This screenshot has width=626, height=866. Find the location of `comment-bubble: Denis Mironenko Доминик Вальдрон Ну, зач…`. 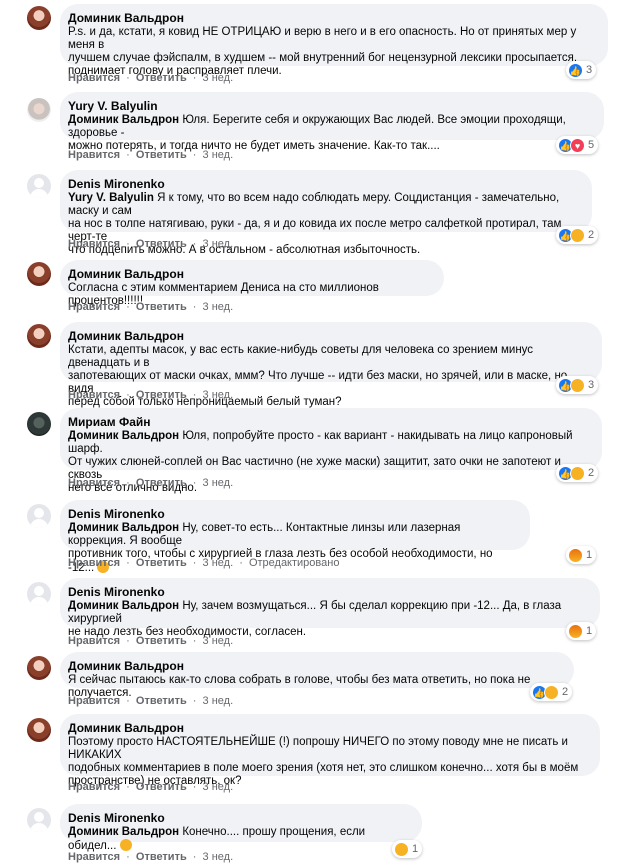

comment-bubble: Denis Mironenko Доминик Вальдрон Ну, зач… is located at coordinates (330, 608).